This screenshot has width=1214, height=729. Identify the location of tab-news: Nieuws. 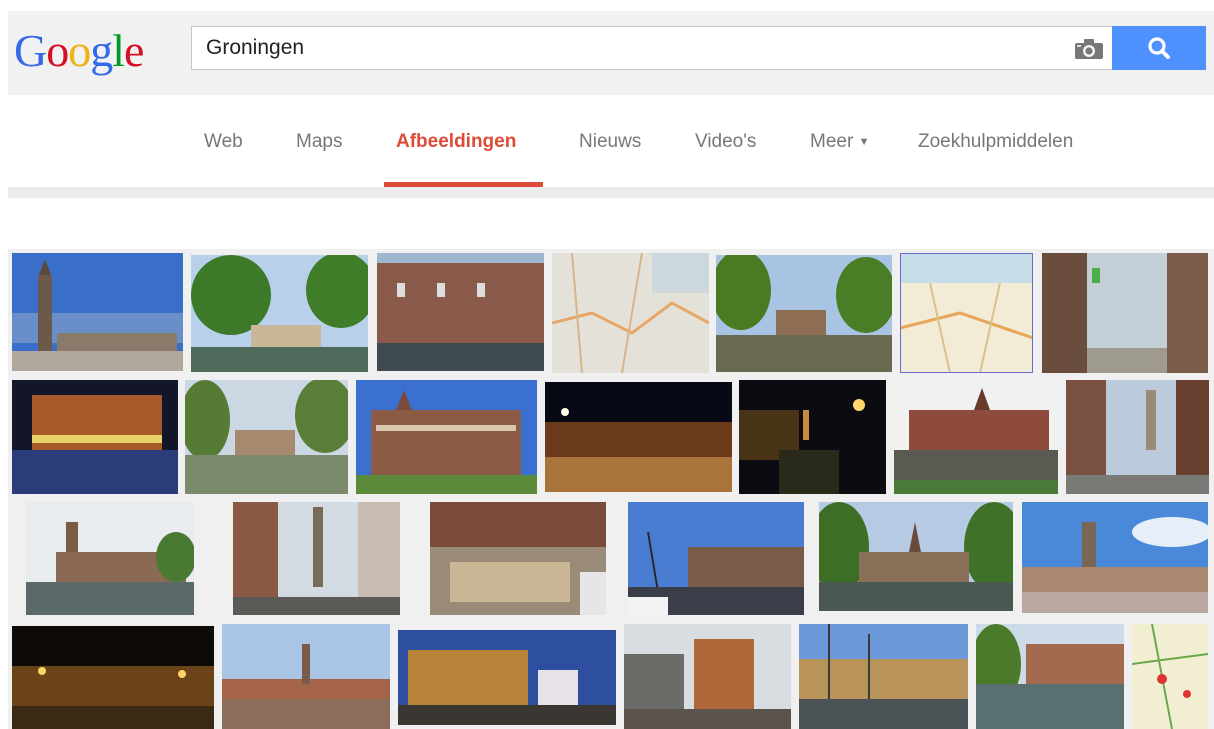
(610, 142).